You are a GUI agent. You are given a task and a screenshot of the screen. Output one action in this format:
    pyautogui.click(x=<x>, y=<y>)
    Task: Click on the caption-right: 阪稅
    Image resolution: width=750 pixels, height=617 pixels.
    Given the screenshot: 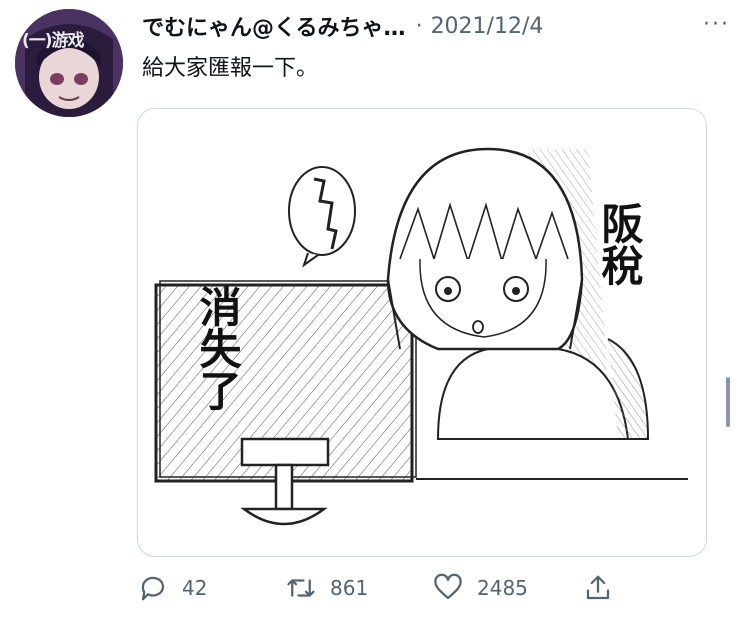 What is the action you would take?
    pyautogui.click(x=619, y=244)
    